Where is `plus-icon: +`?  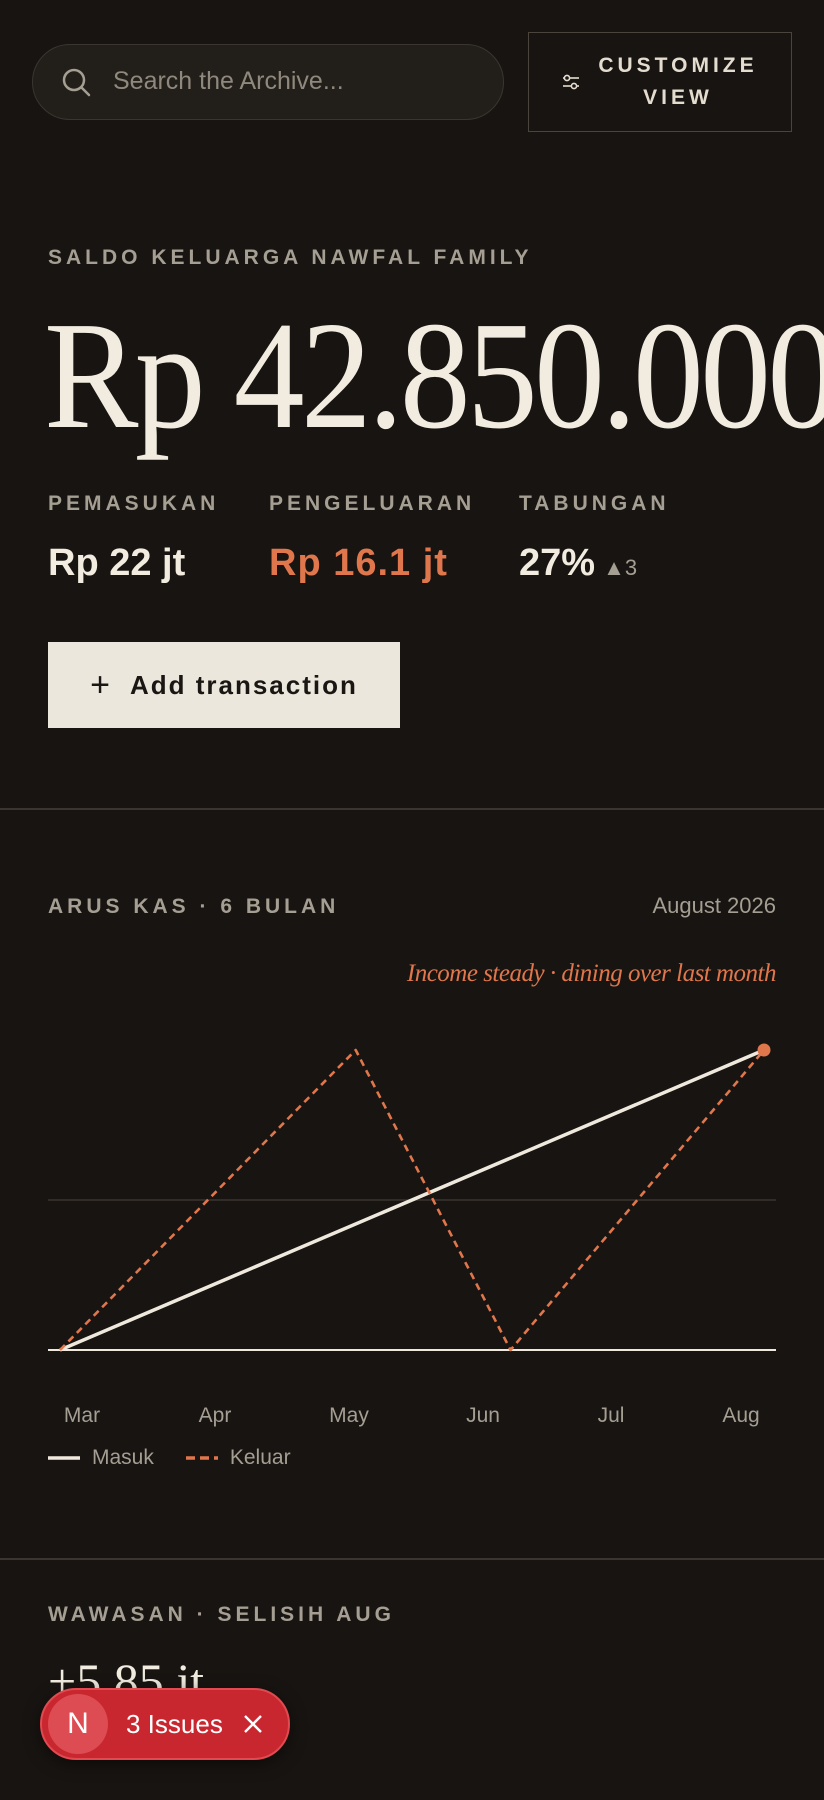 plus-icon: + is located at coordinates (101, 685).